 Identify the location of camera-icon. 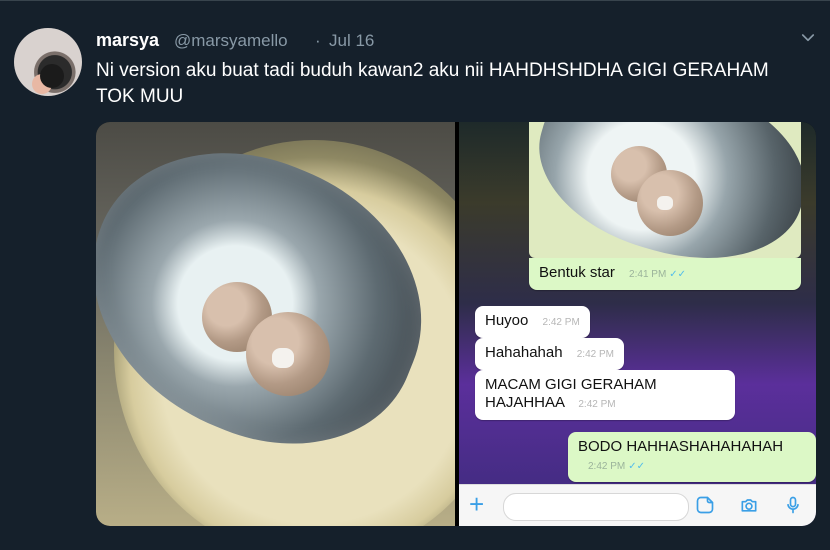
(749, 505).